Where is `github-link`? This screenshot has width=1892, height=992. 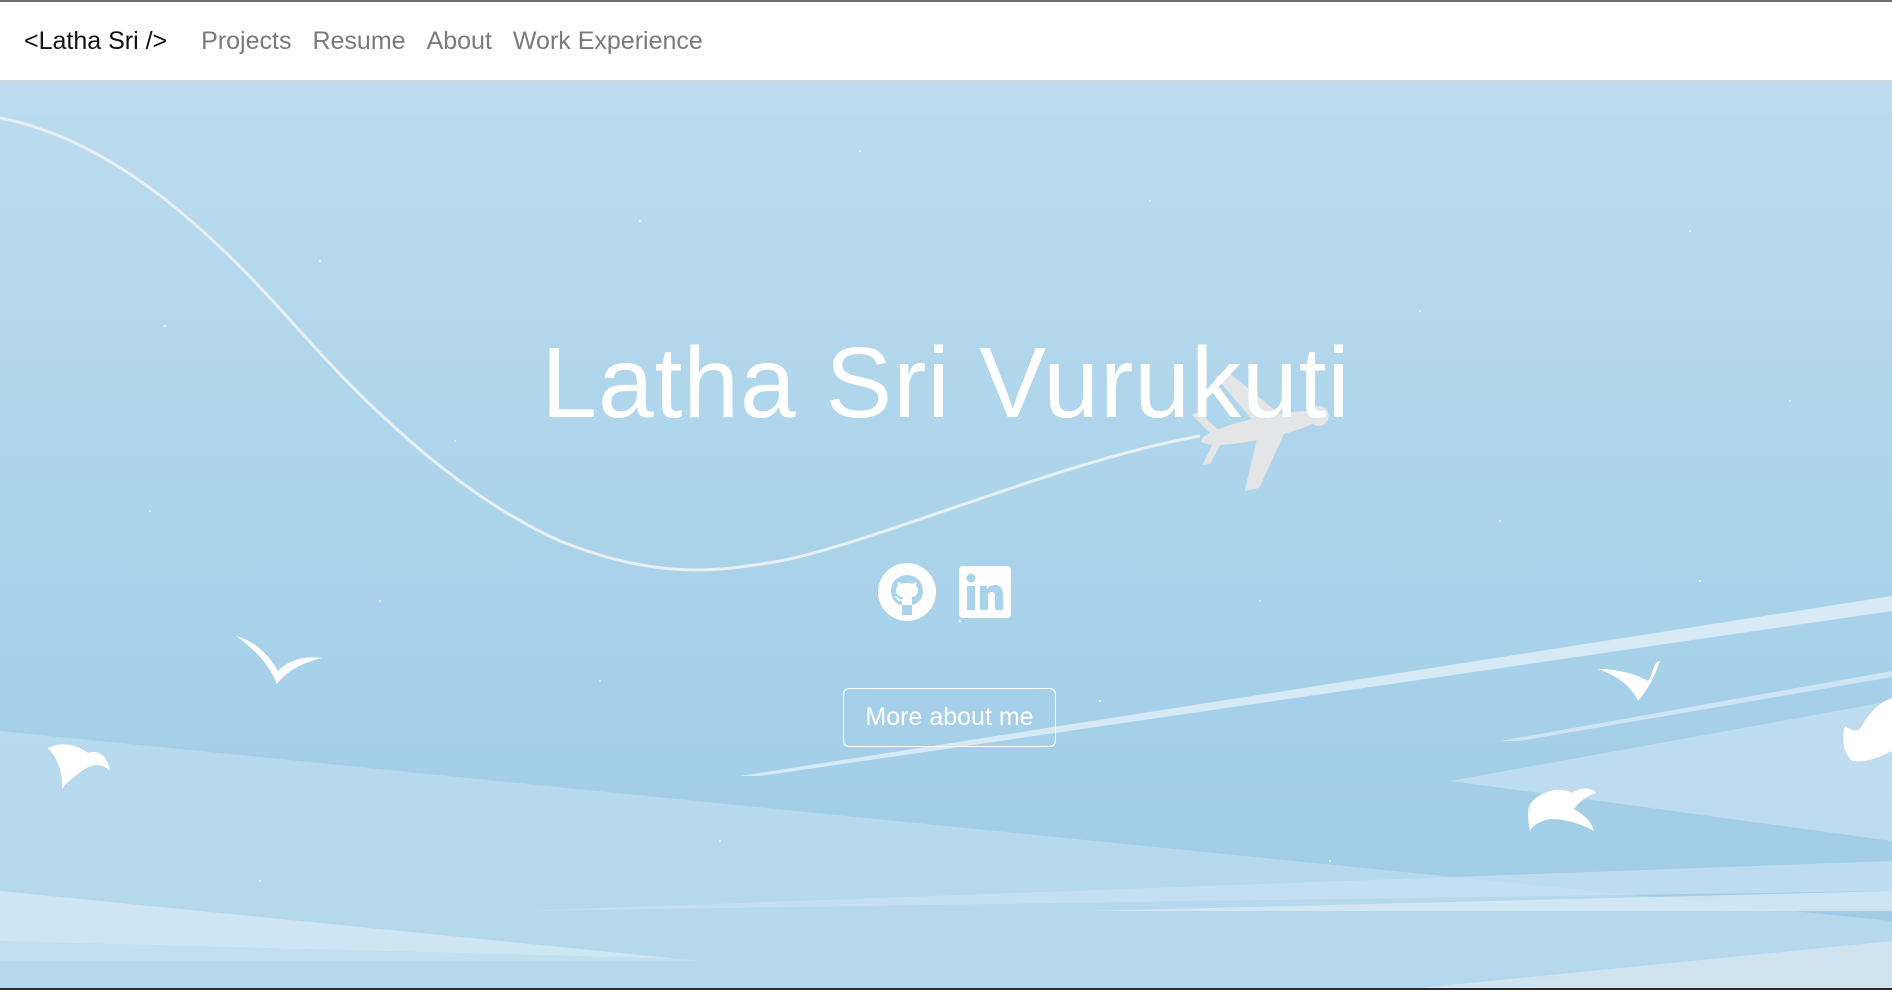 github-link is located at coordinates (907, 592).